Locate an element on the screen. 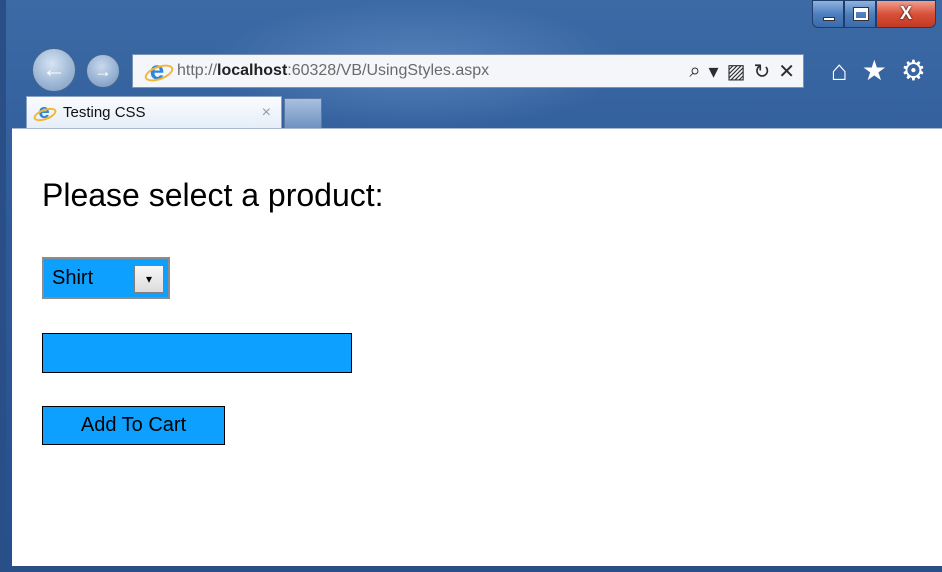 The width and height of the screenshot is (942, 572). tab-title: Testing CSS is located at coordinates (104, 112).